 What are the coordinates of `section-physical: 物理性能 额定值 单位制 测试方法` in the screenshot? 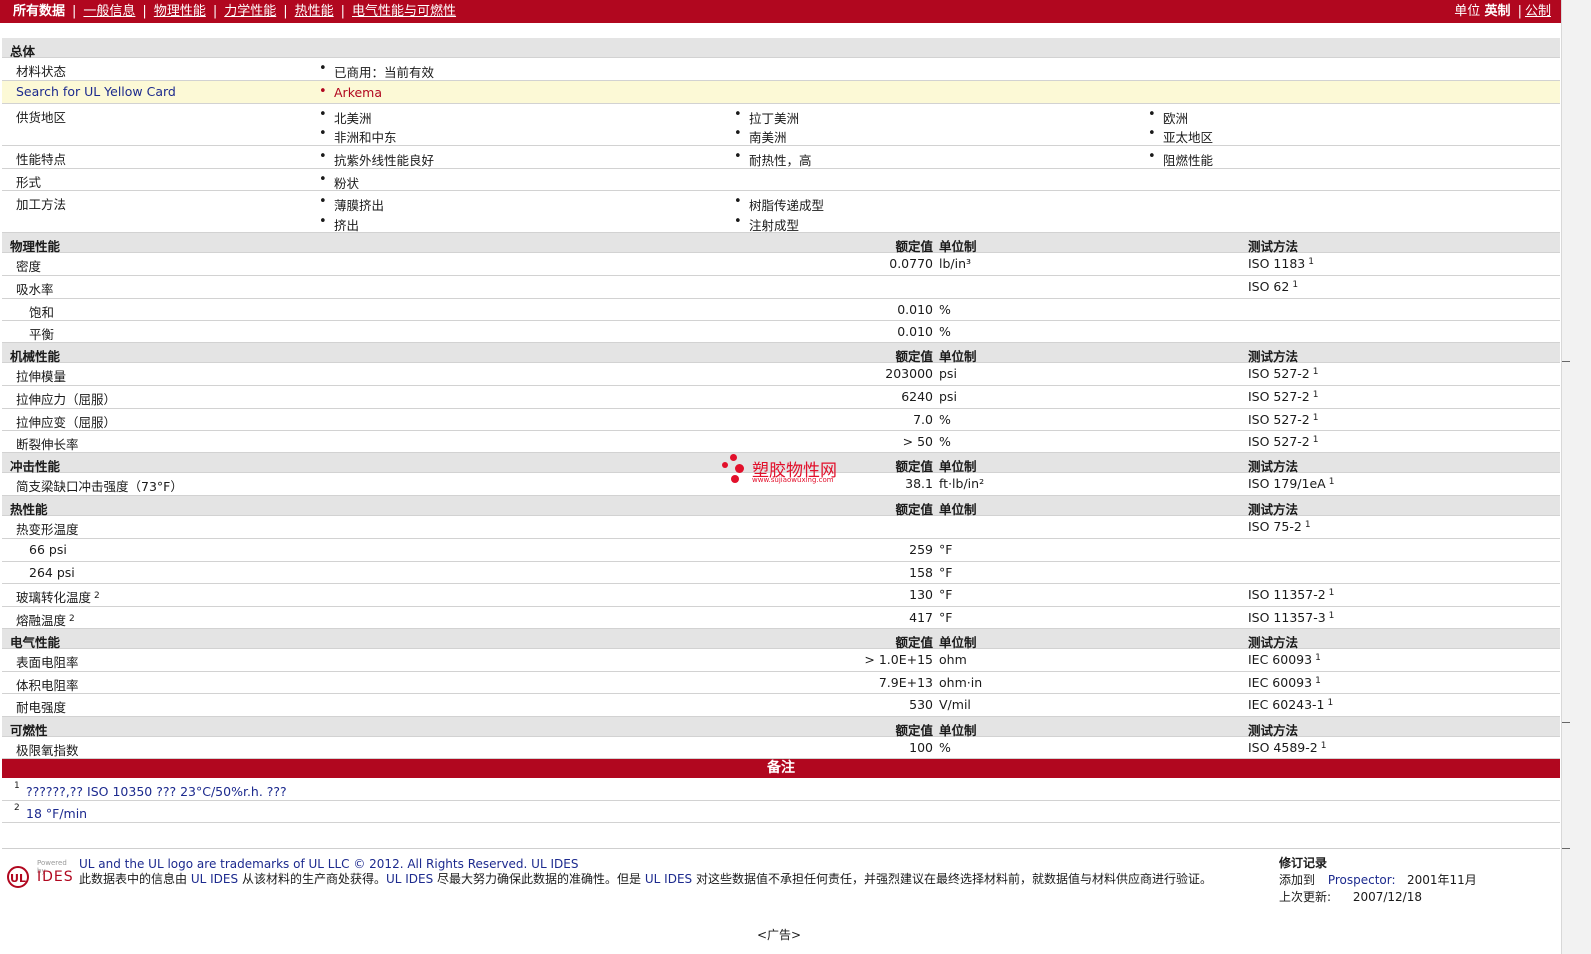 It's located at (781, 243).